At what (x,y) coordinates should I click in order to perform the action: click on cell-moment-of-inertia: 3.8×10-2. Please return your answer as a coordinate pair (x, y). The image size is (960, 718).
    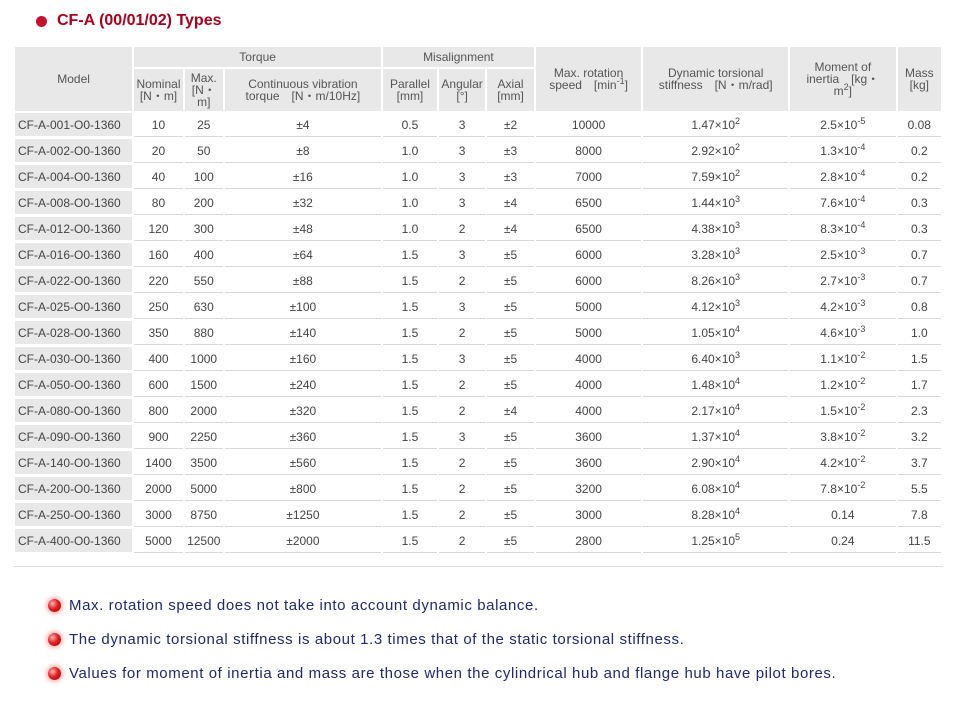
    Looking at the image, I should click on (843, 437).